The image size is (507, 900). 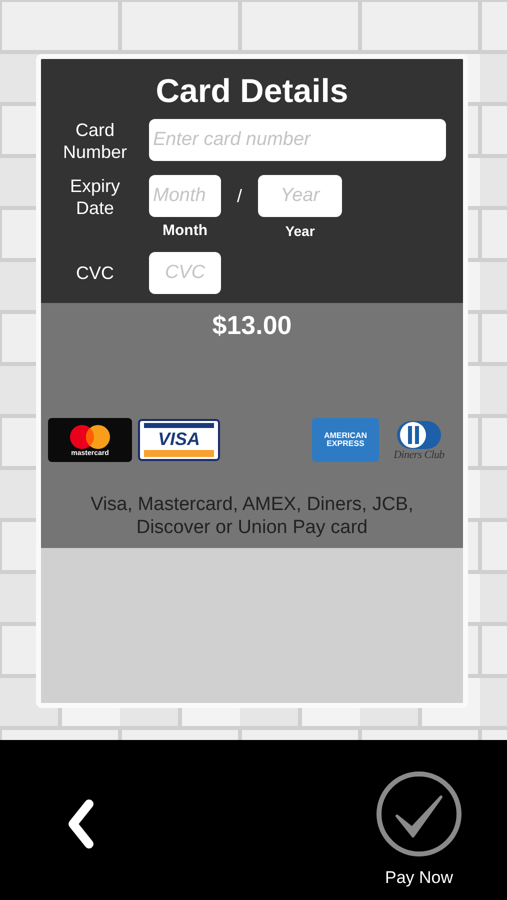 I want to click on field-label: CVC, so click(x=94, y=273).